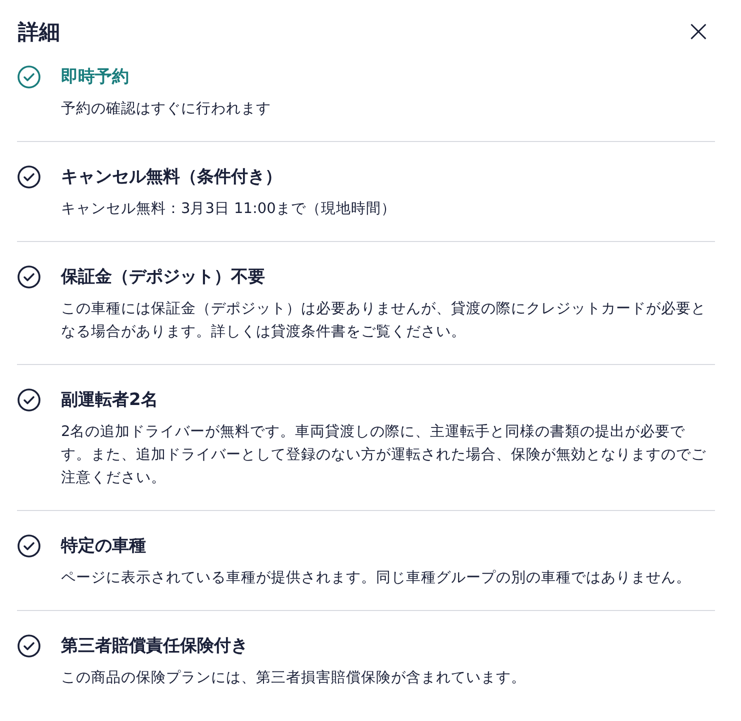 The image size is (741, 721). What do you see at coordinates (155, 646) in the screenshot?
I see `feature-title: 第三者賠償責任保険付き` at bounding box center [155, 646].